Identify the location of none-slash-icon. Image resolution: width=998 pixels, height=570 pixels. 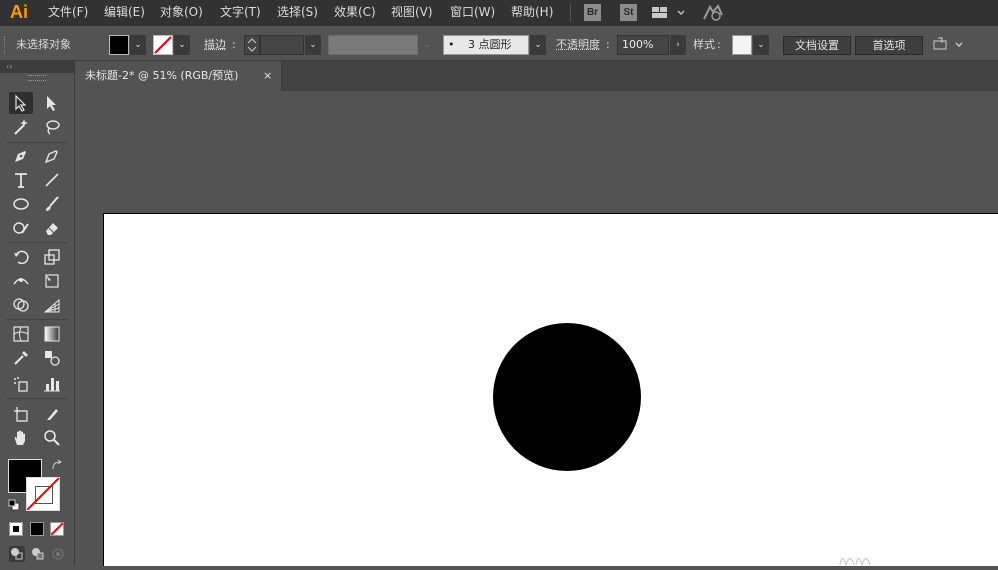
(57, 529).